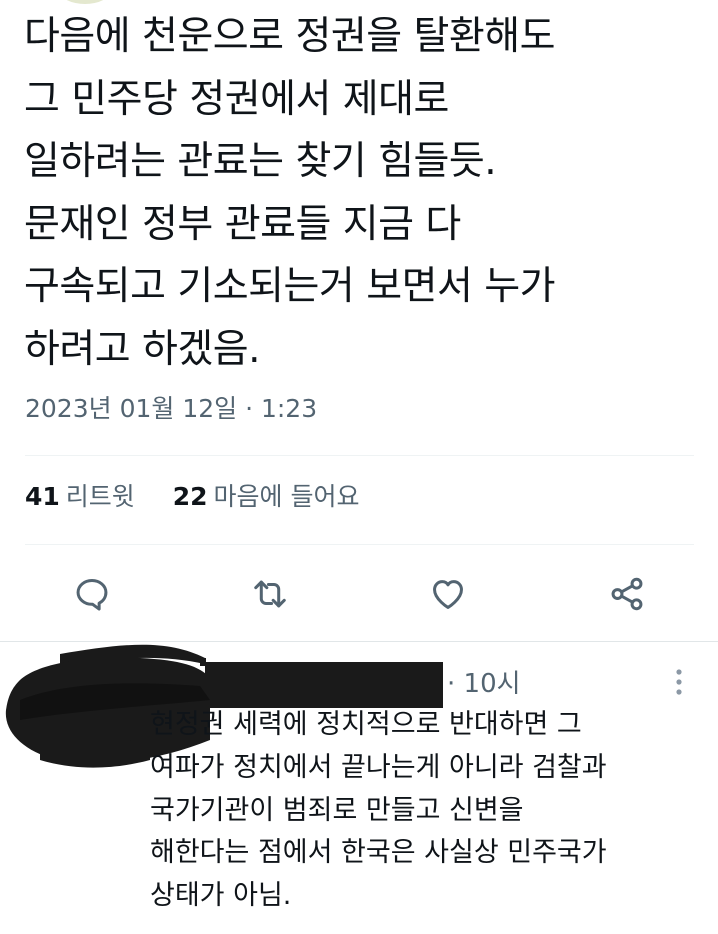 This screenshot has width=718, height=934. Describe the element at coordinates (100, 496) in the screenshot. I see `retweets-label: 리트윗` at that location.